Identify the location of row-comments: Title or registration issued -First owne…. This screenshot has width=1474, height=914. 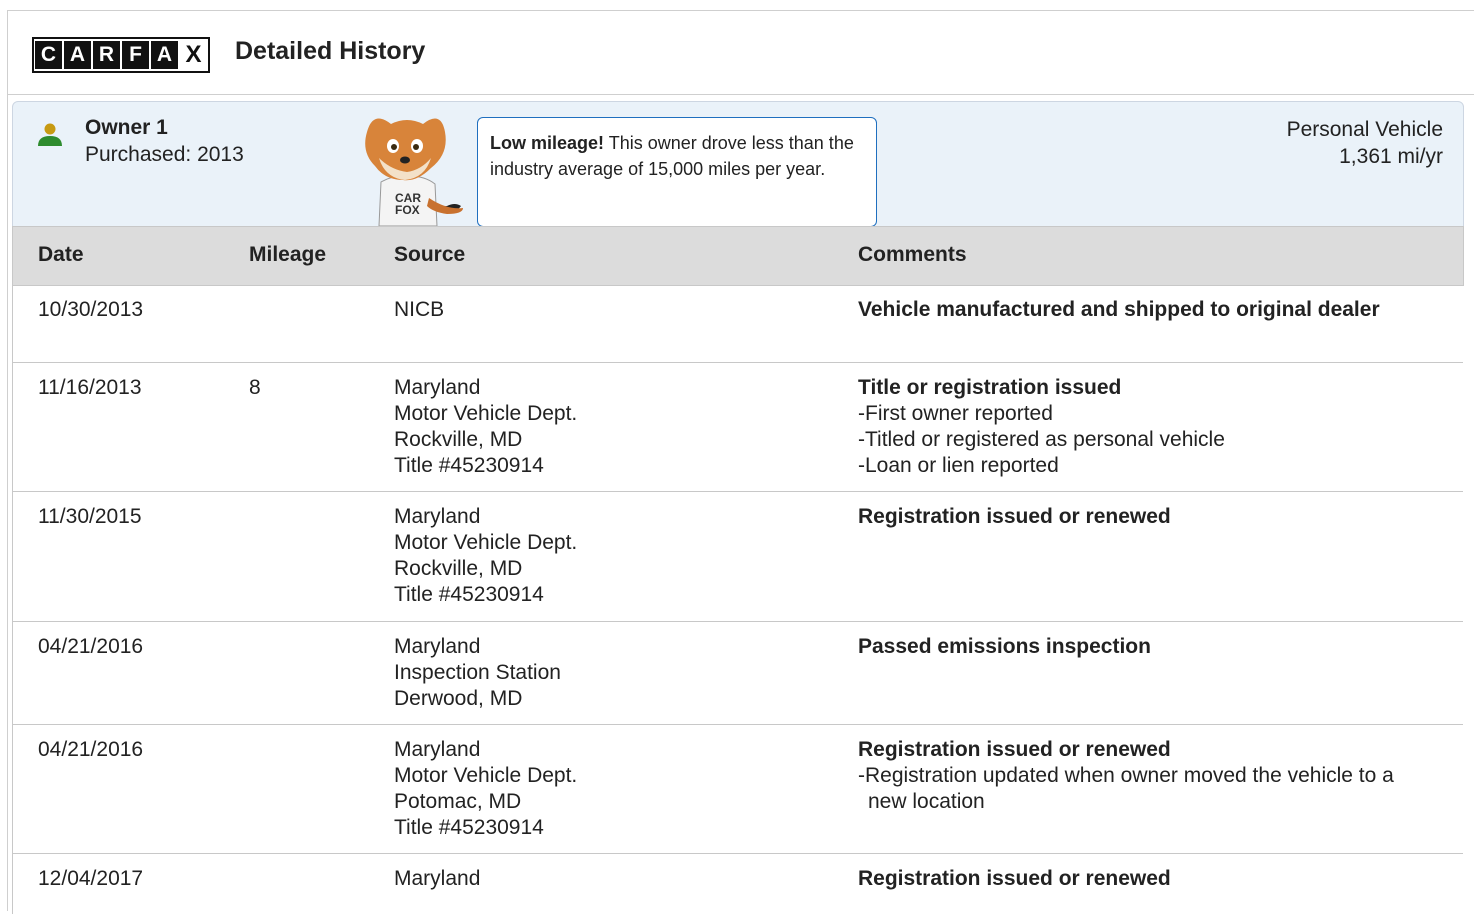
(1143, 427).